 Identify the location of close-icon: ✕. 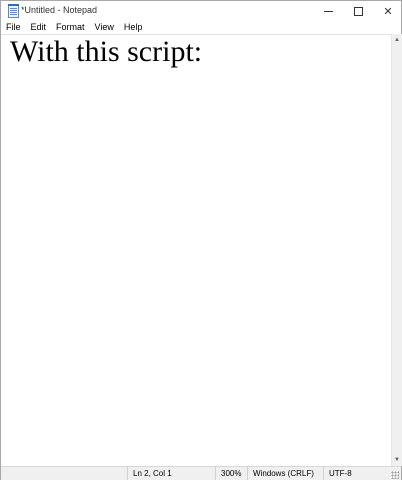
(388, 11).